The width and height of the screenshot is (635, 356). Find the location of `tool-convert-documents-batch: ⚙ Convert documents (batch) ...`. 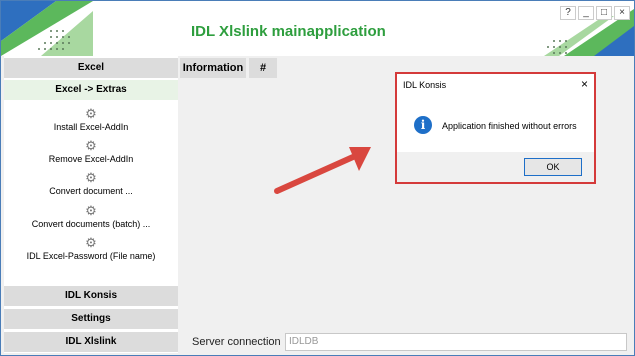

tool-convert-documents-batch: ⚙ Convert documents (batch) ... is located at coordinates (91, 216).